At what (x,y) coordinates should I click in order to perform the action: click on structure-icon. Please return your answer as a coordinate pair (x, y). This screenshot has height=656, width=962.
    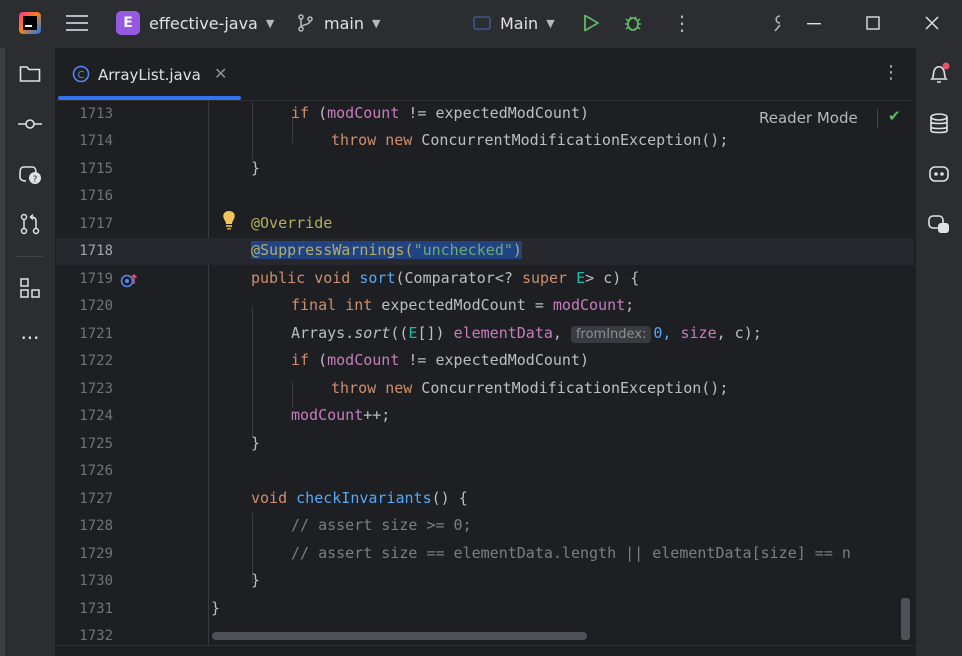
    Looking at the image, I should click on (30, 288).